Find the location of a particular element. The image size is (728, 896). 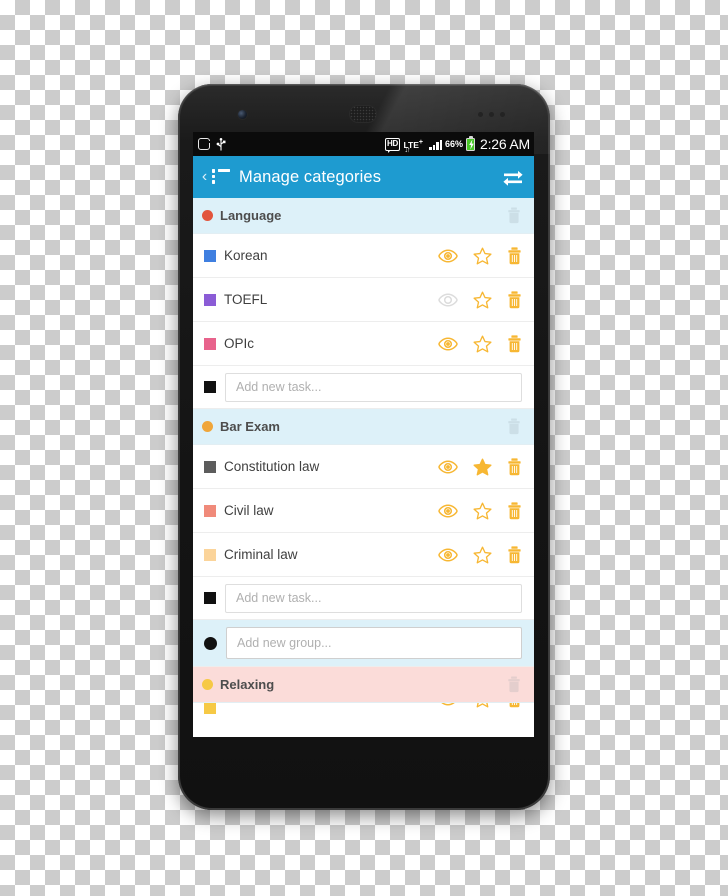

table-row: Civil law is located at coordinates (363, 511).